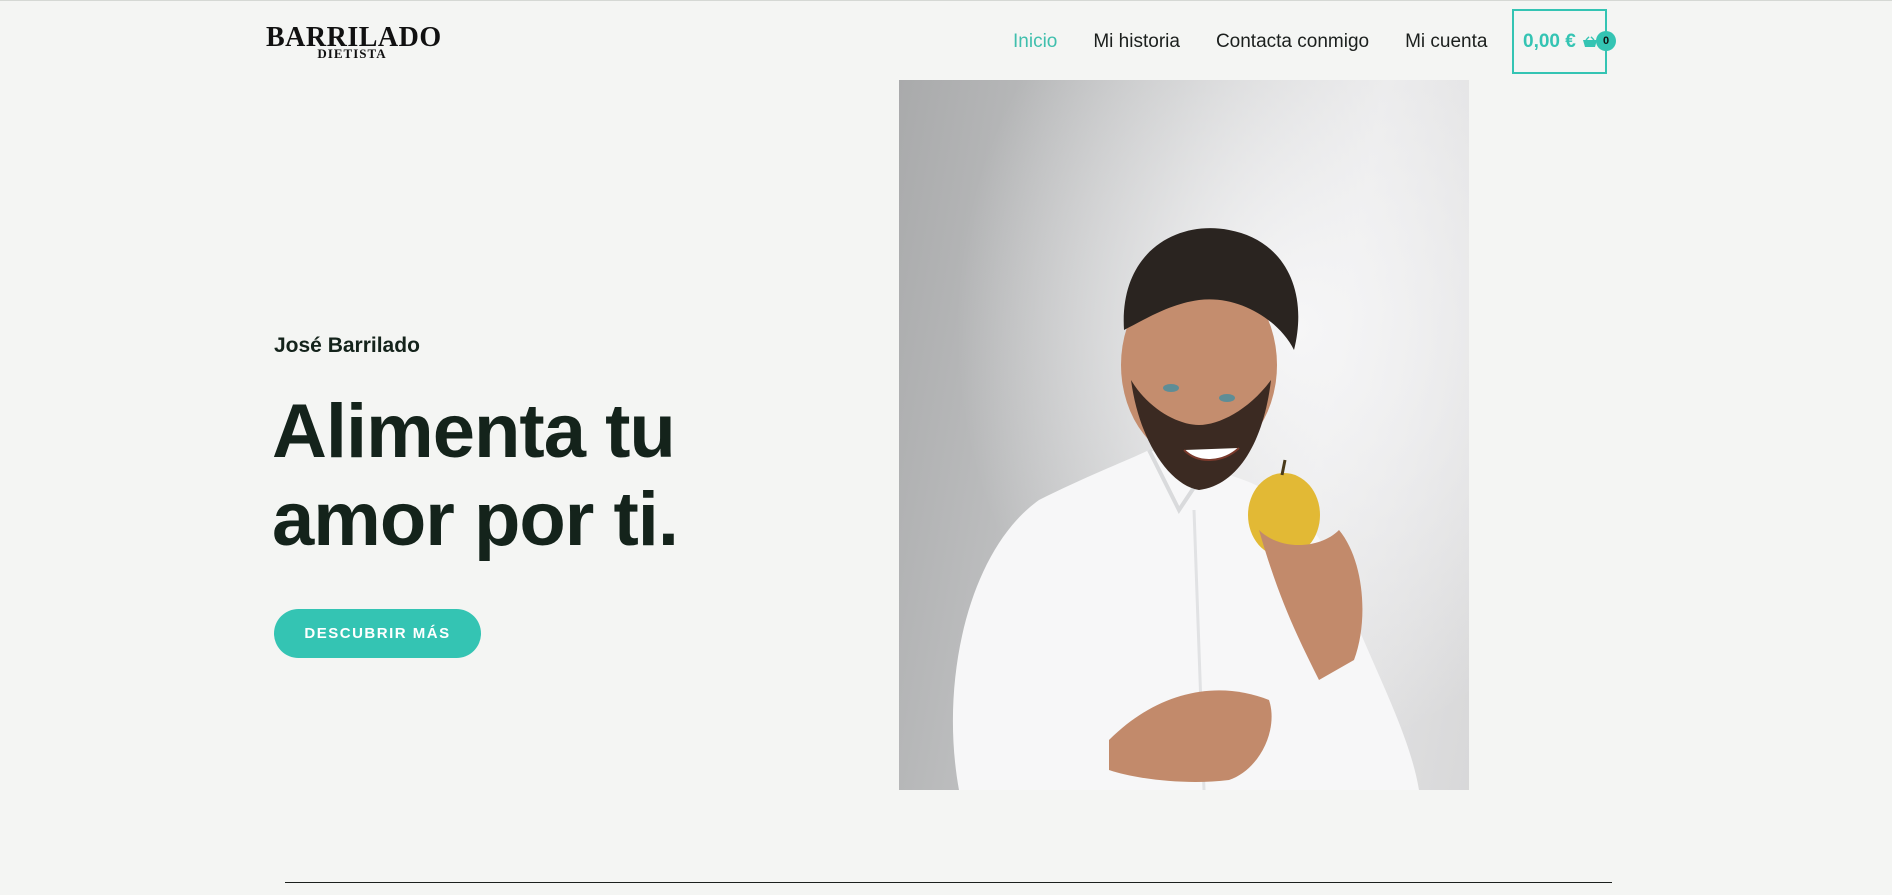 This screenshot has width=1892, height=895. What do you see at coordinates (1035, 42) in the screenshot?
I see `nav-item-inicio: Inicio` at bounding box center [1035, 42].